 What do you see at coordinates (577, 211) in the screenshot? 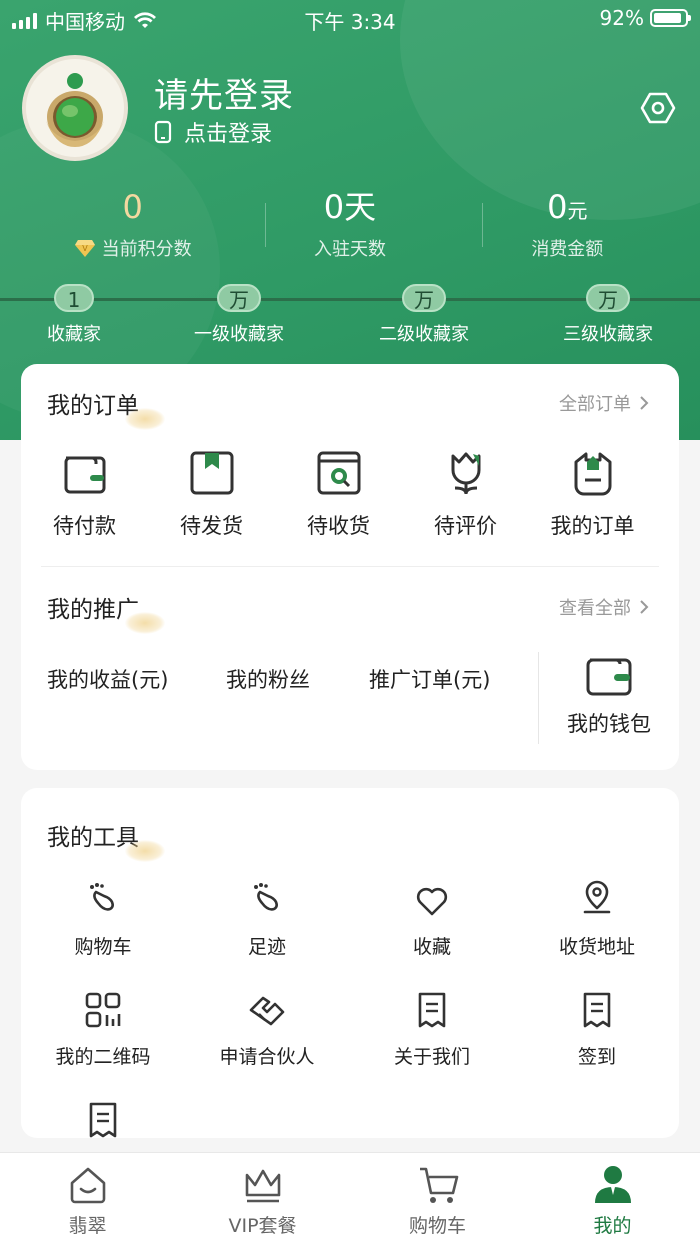
I see `stat-spend-unit: 元` at bounding box center [577, 211].